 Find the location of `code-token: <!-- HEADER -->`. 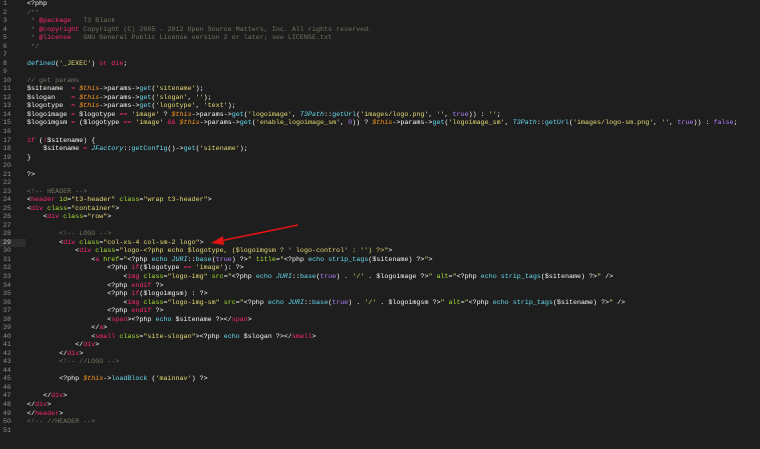

code-token: <!-- HEADER --> is located at coordinates (57, 191).